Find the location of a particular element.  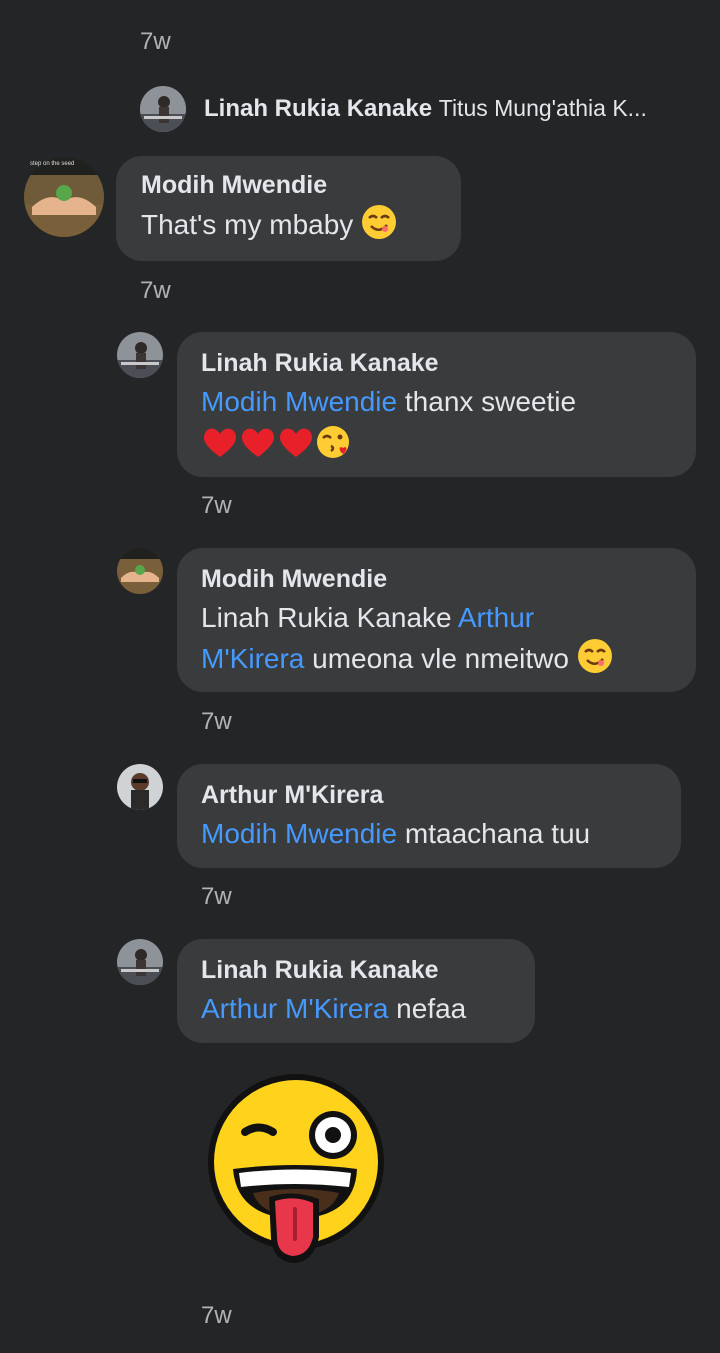

reply-text: nefaa is located at coordinates (427, 1008).